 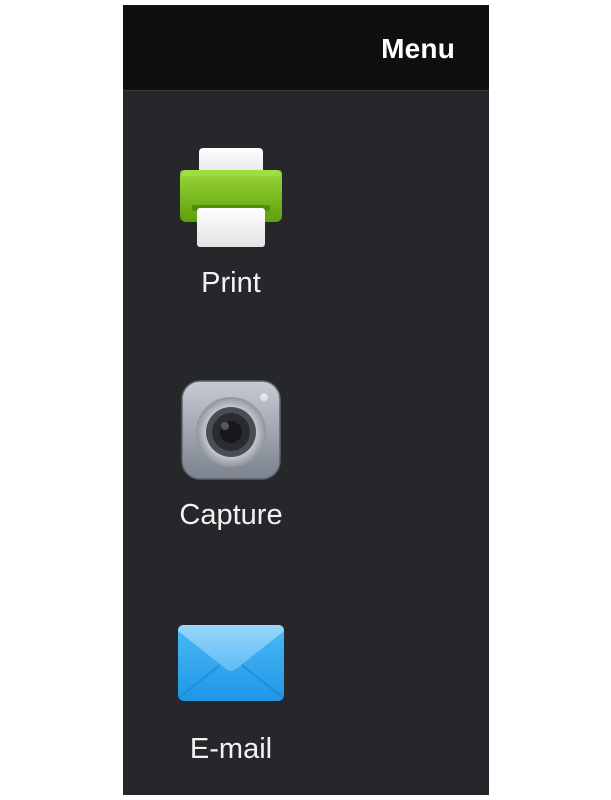 I want to click on menu-item-print: Print, so click(x=231, y=221).